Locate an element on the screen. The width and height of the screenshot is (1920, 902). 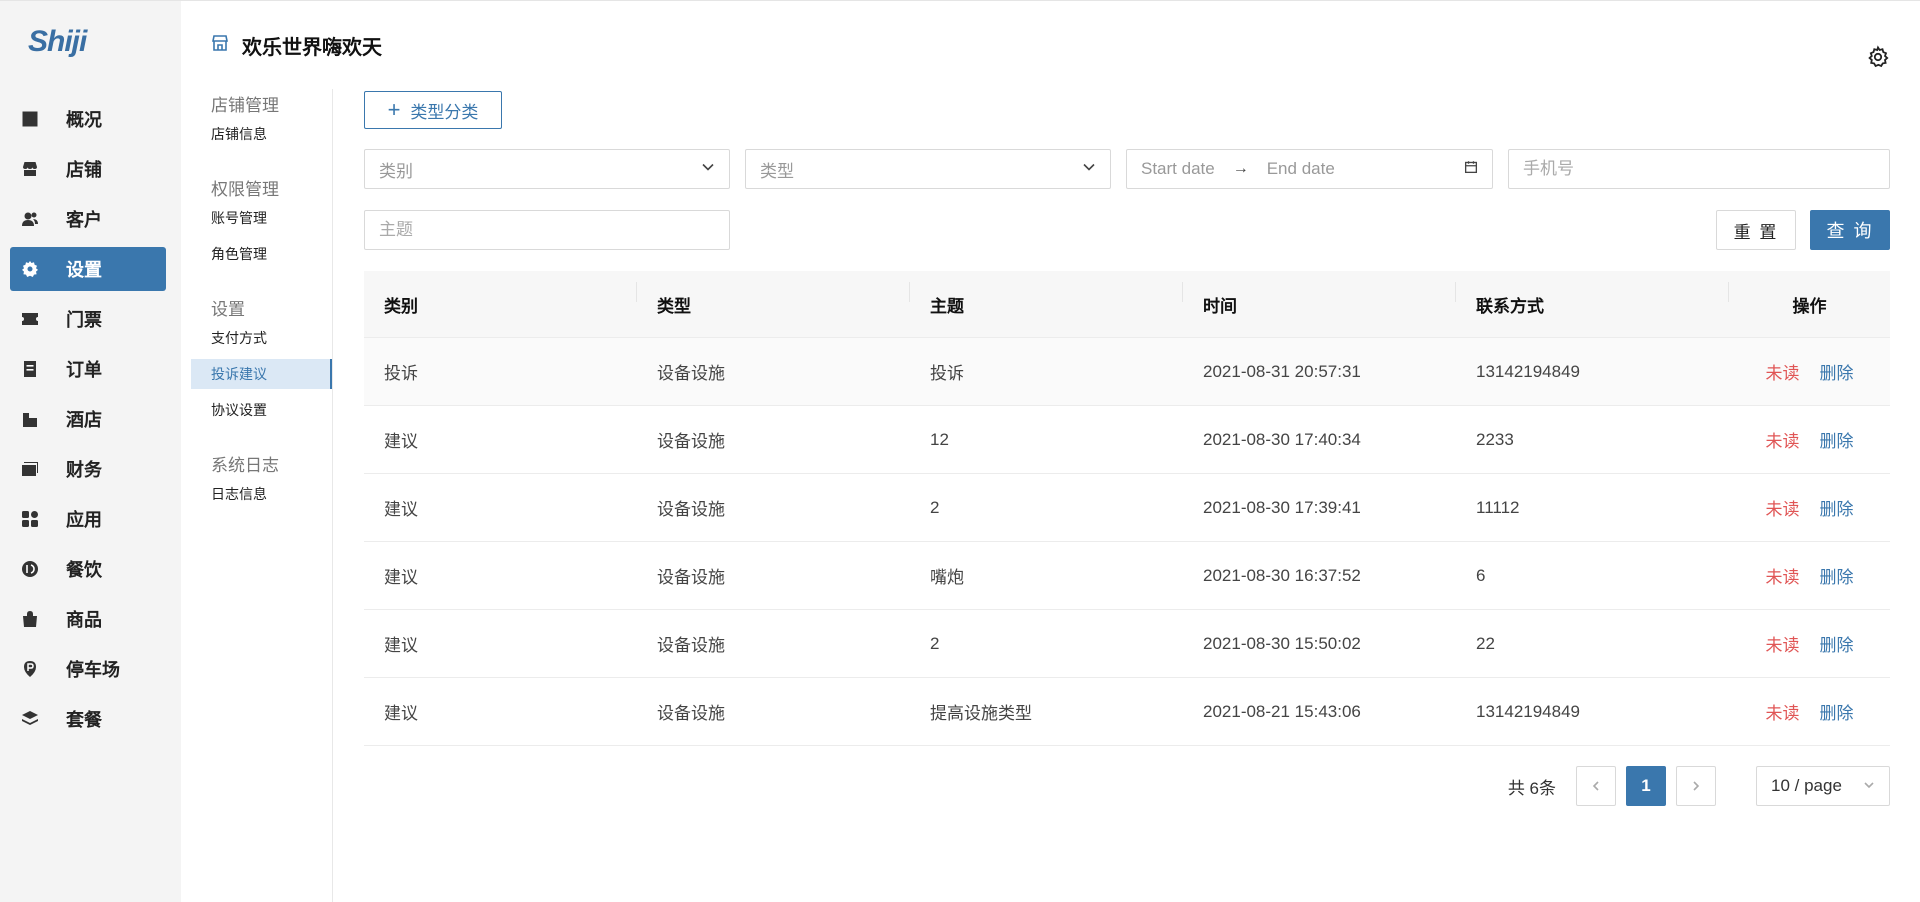
reset-button: 重 置 is located at coordinates (1756, 230).